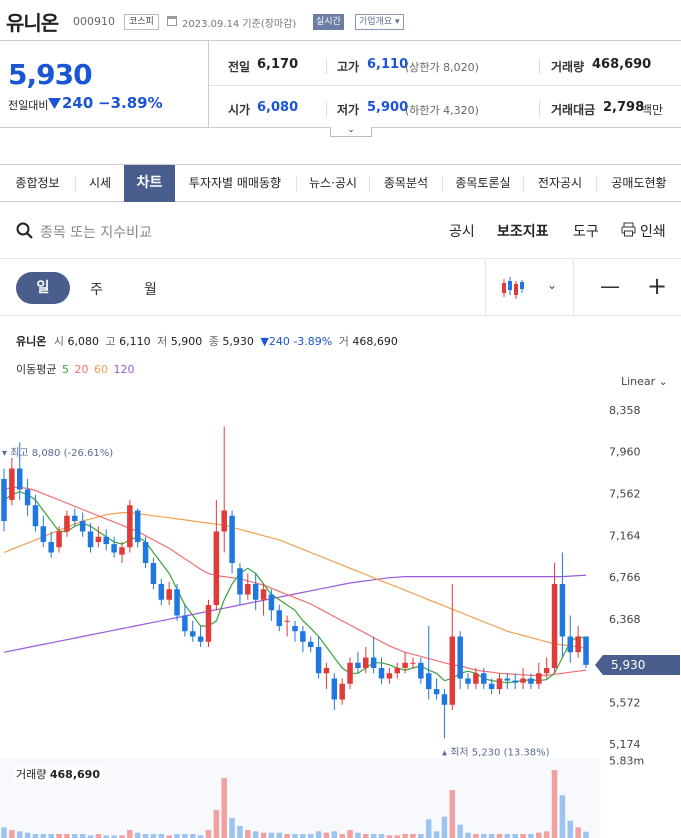  What do you see at coordinates (637, 665) in the screenshot?
I see `current-price-marker: 5,930` at bounding box center [637, 665].